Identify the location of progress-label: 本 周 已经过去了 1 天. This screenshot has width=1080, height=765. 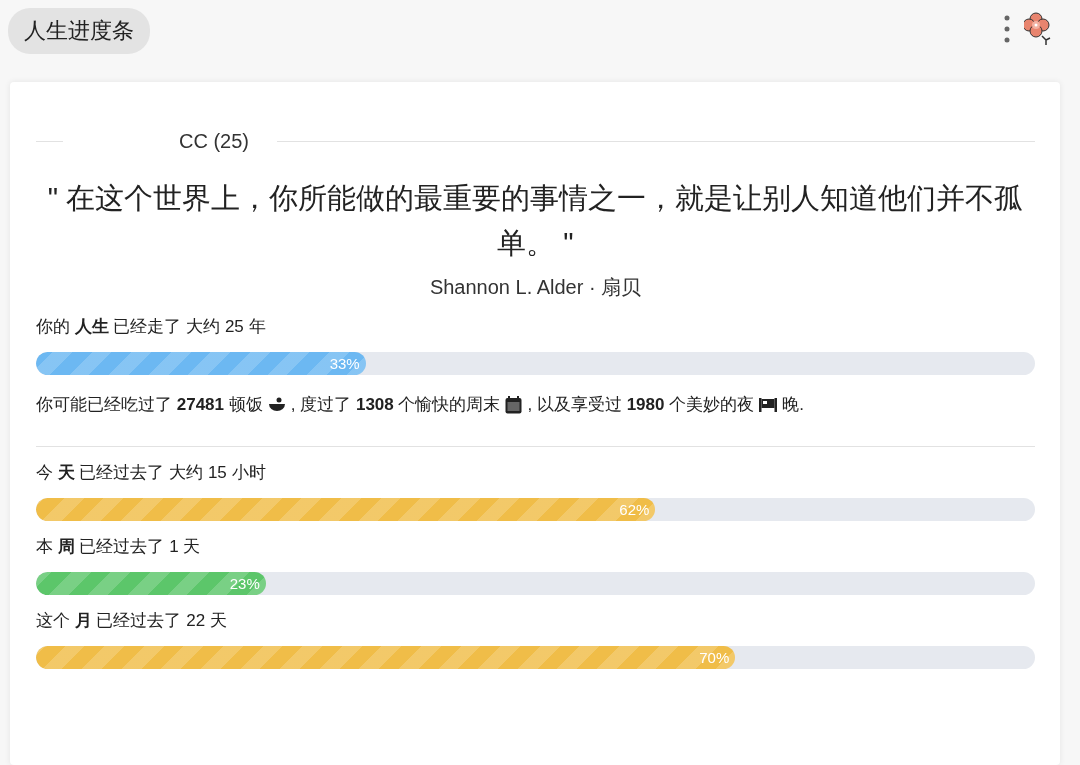
(119, 547).